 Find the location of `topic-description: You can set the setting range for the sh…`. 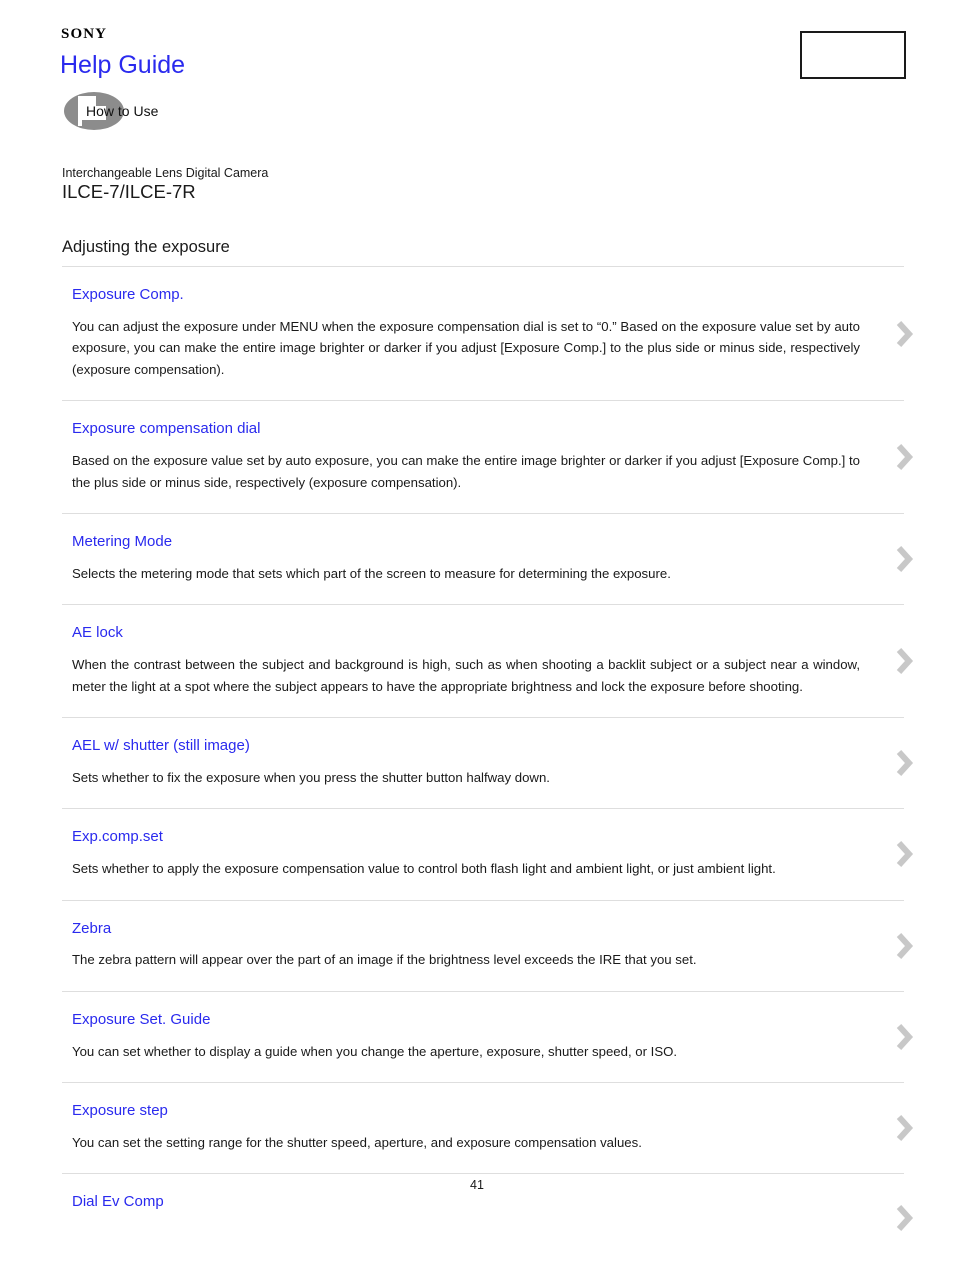

topic-description: You can set the setting range for the sh… is located at coordinates (357, 1142).